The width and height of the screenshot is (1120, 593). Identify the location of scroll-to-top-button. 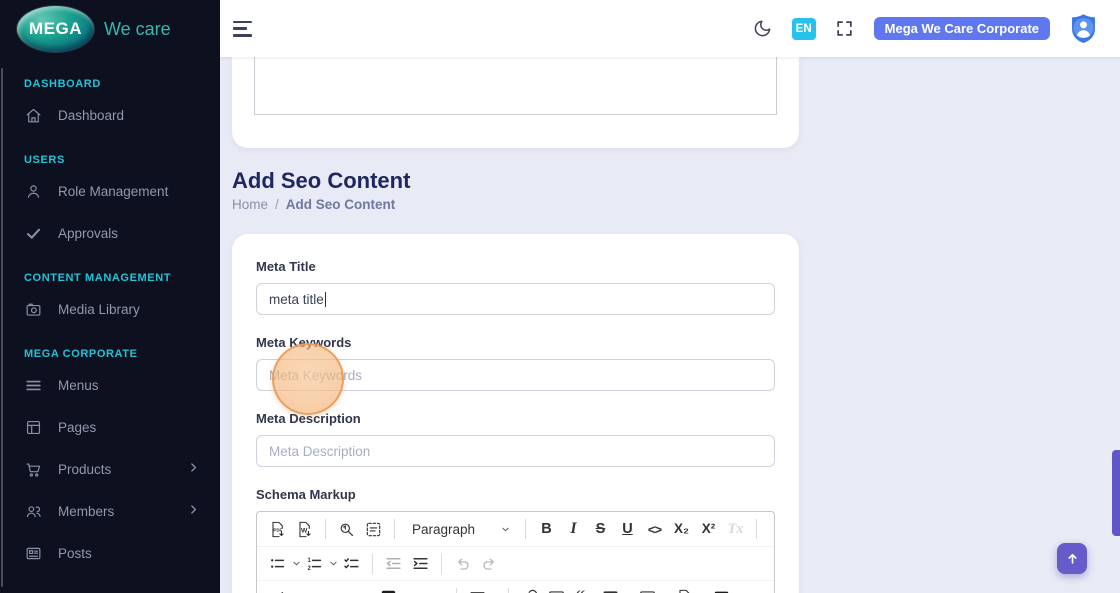
(1072, 558).